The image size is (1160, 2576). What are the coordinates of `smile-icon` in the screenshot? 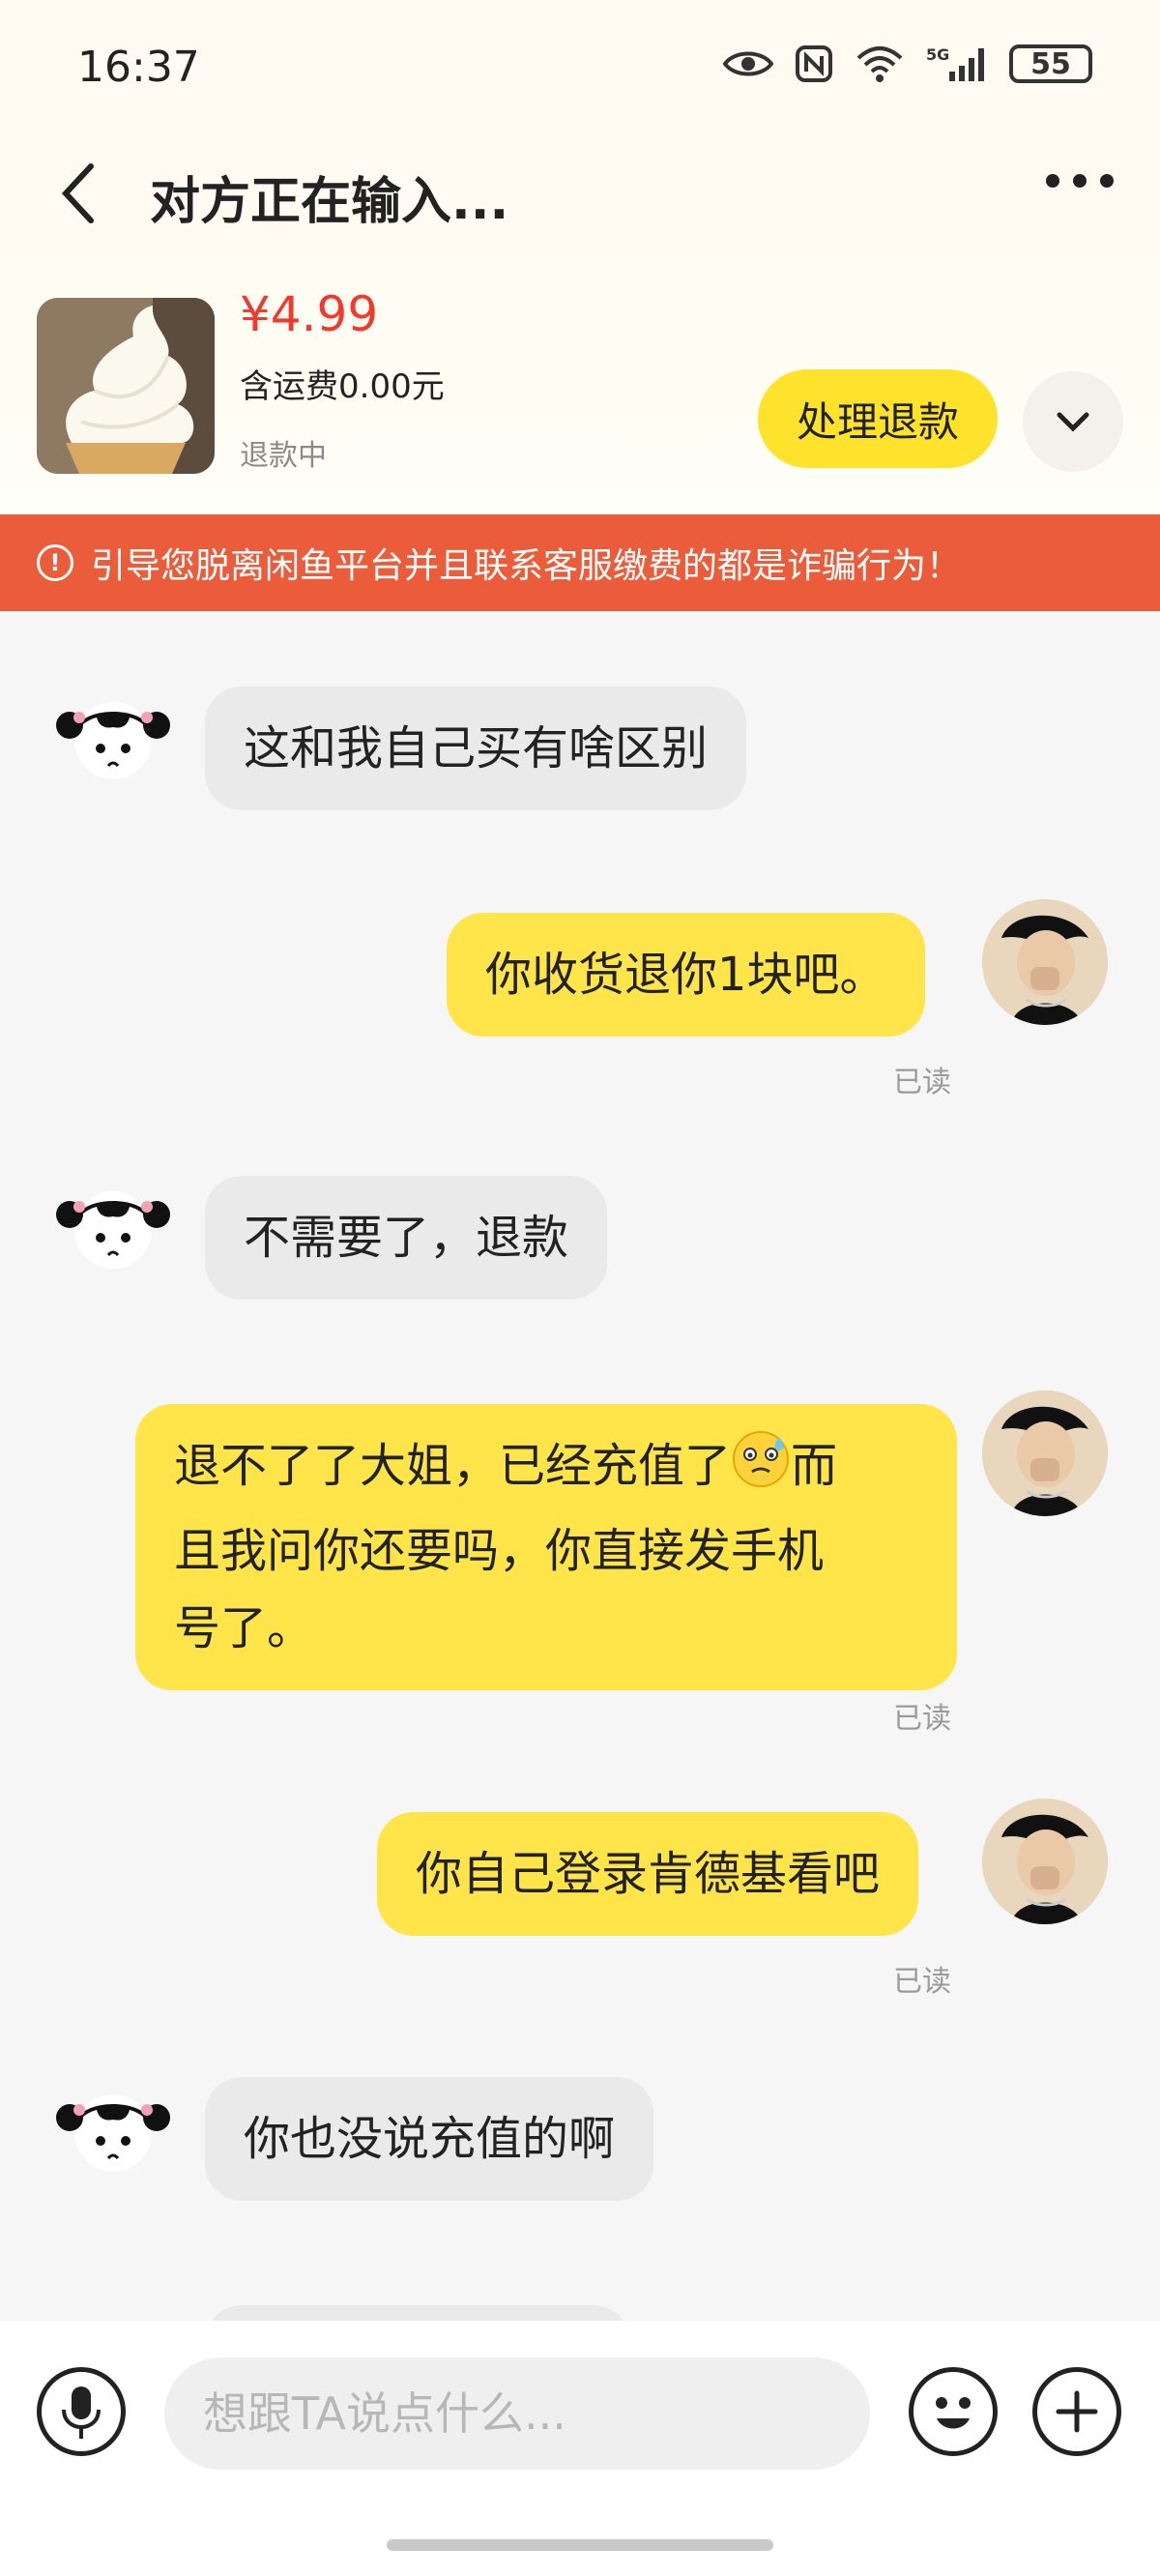 It's located at (954, 2413).